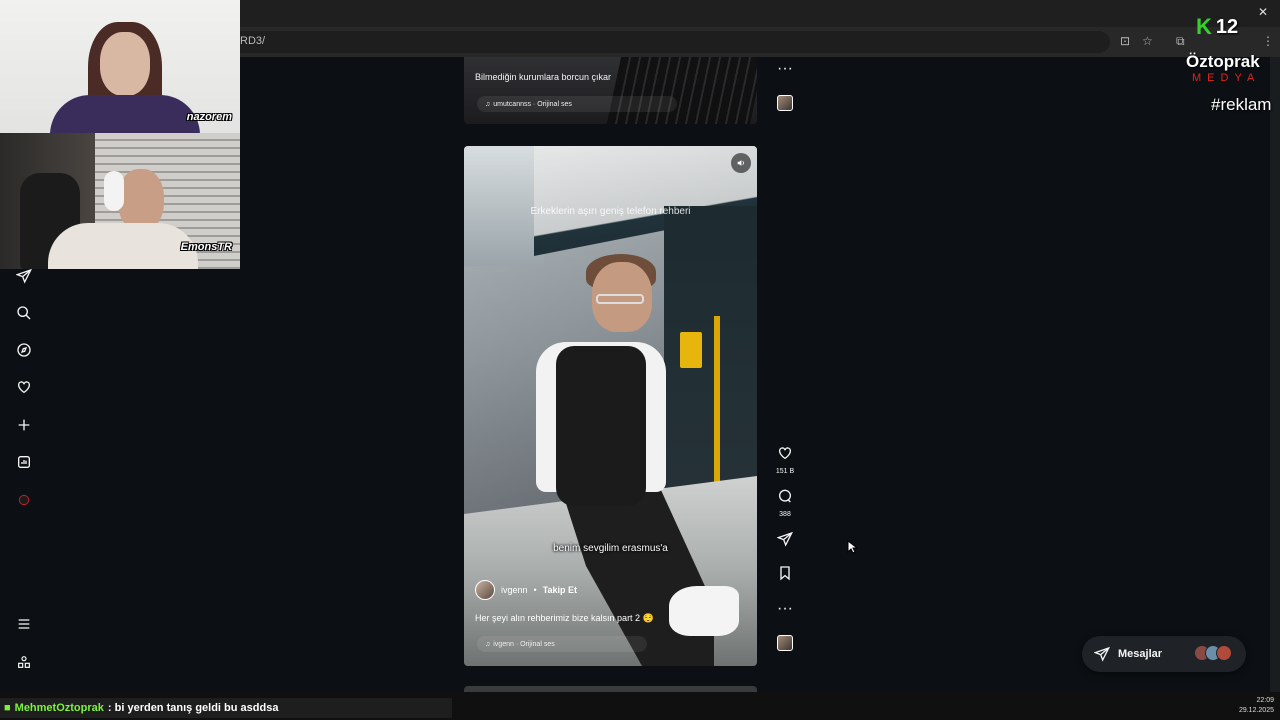 The image size is (1280, 720). What do you see at coordinates (206, 247) in the screenshot?
I see `webcam-name-tag: EmonsTR` at bounding box center [206, 247].